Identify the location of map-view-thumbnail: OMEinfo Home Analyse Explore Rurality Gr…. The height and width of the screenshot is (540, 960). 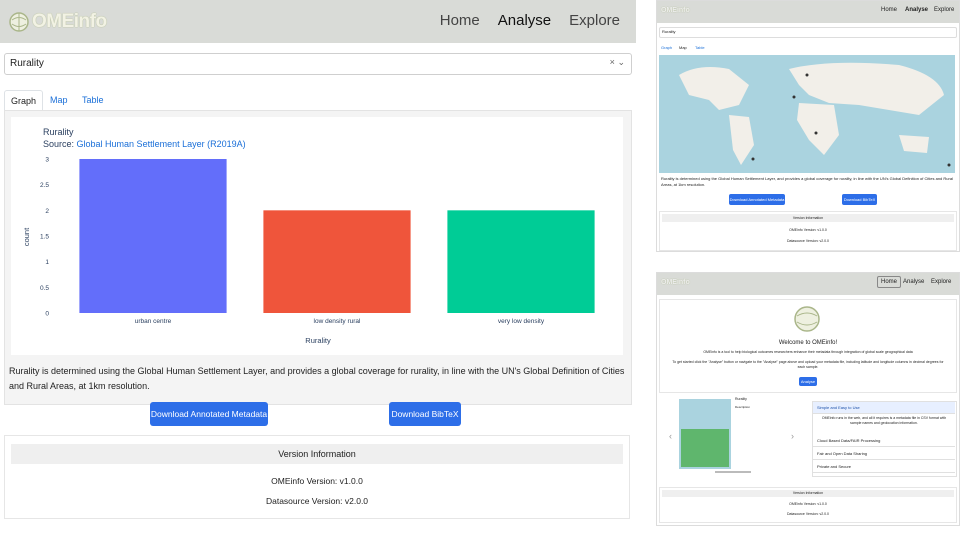
(808, 126).